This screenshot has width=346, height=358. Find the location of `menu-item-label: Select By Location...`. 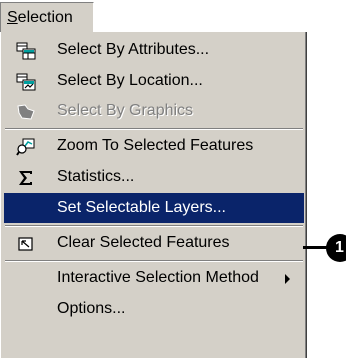

menu-item-label: Select By Location... is located at coordinates (130, 80).